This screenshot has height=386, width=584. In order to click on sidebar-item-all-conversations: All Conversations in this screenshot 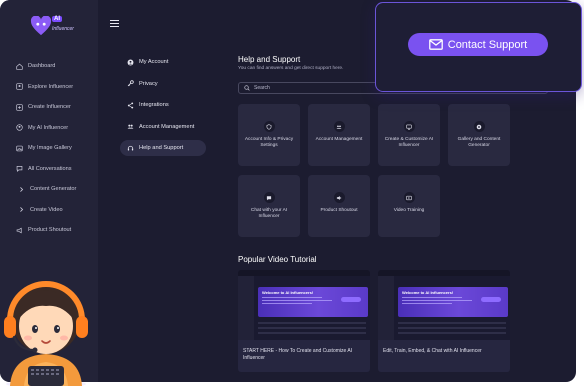, I will do `click(49, 169)`.